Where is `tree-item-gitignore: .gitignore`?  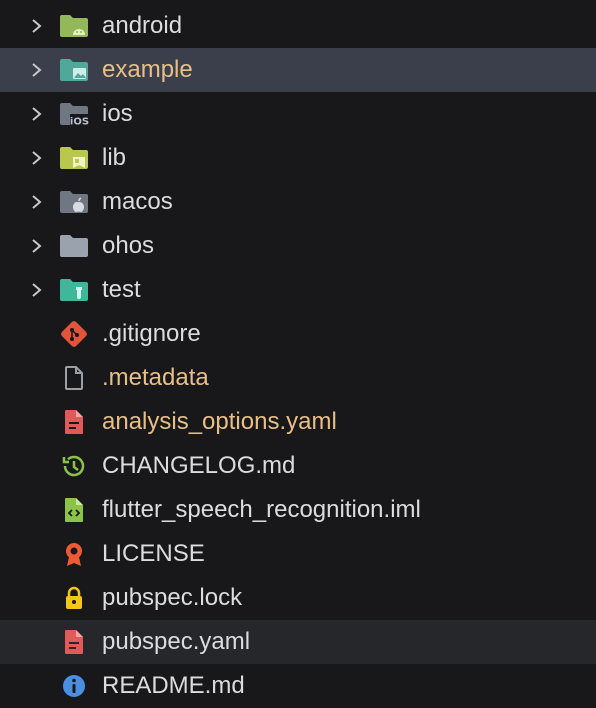 tree-item-gitignore: .gitignore is located at coordinates (298, 334).